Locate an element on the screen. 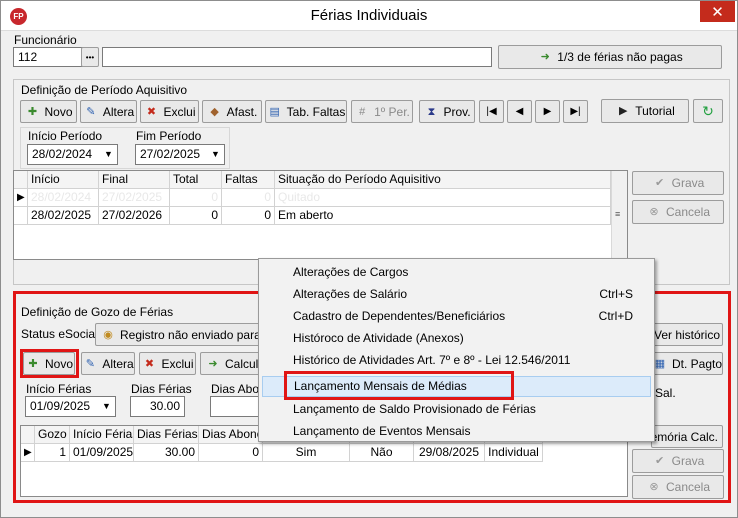  refresh-button: ↻ is located at coordinates (708, 111).